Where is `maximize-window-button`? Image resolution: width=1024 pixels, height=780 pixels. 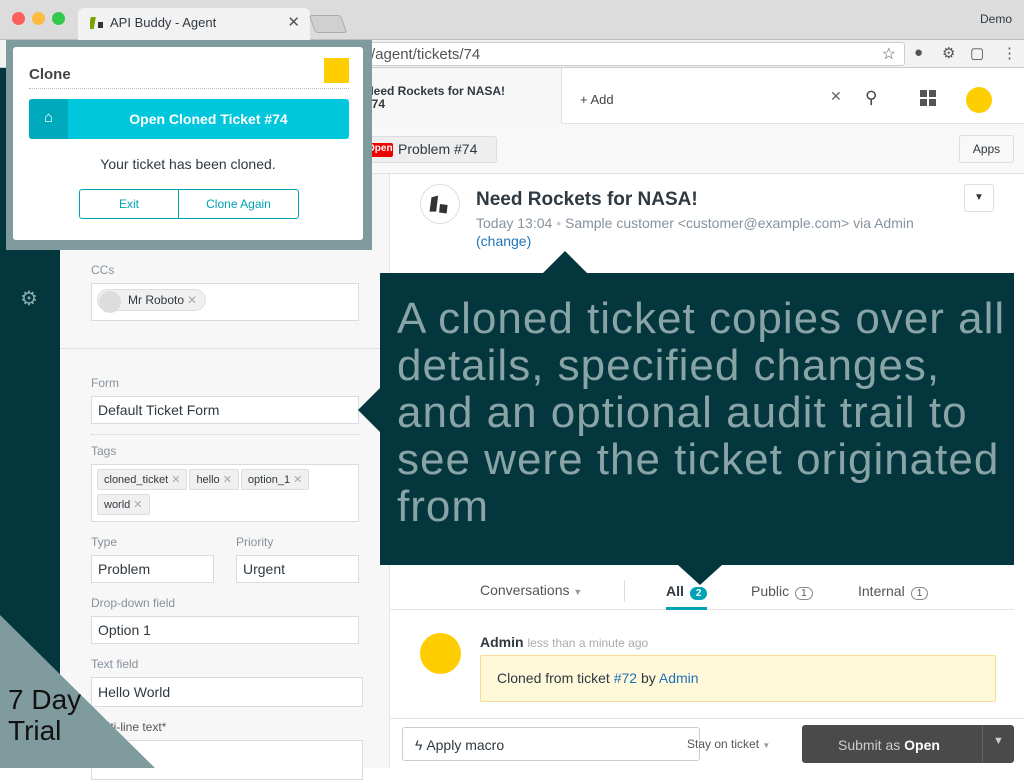
maximize-window-button is located at coordinates (58, 18).